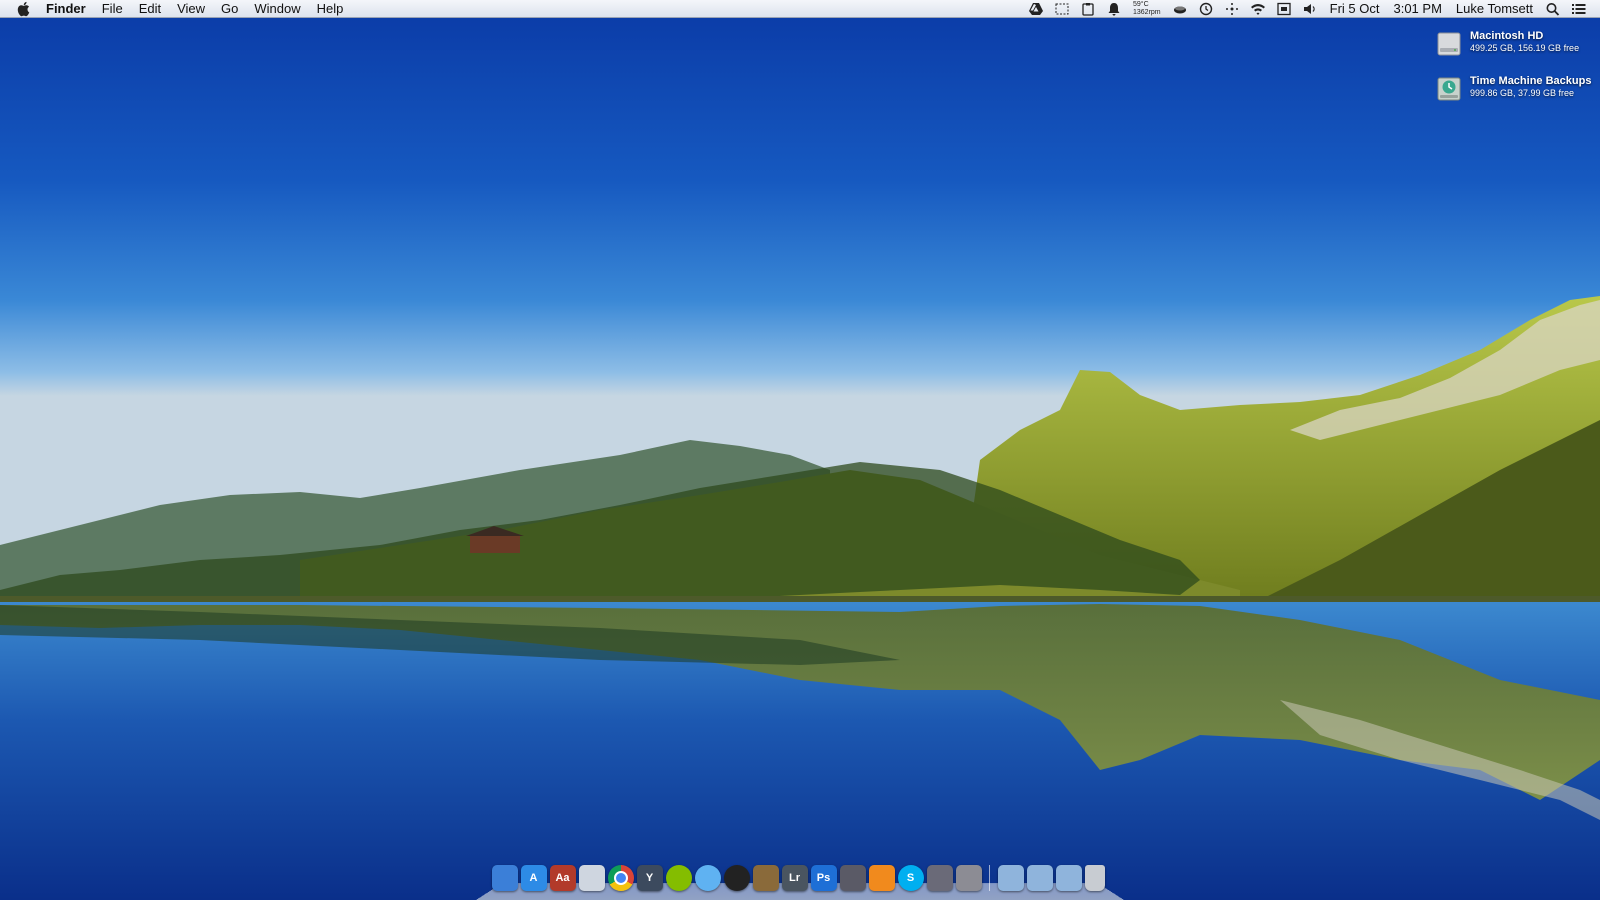  What do you see at coordinates (1525, 48) in the screenshot?
I see `drive-info: 499.25 GB, 156.19 GB free` at bounding box center [1525, 48].